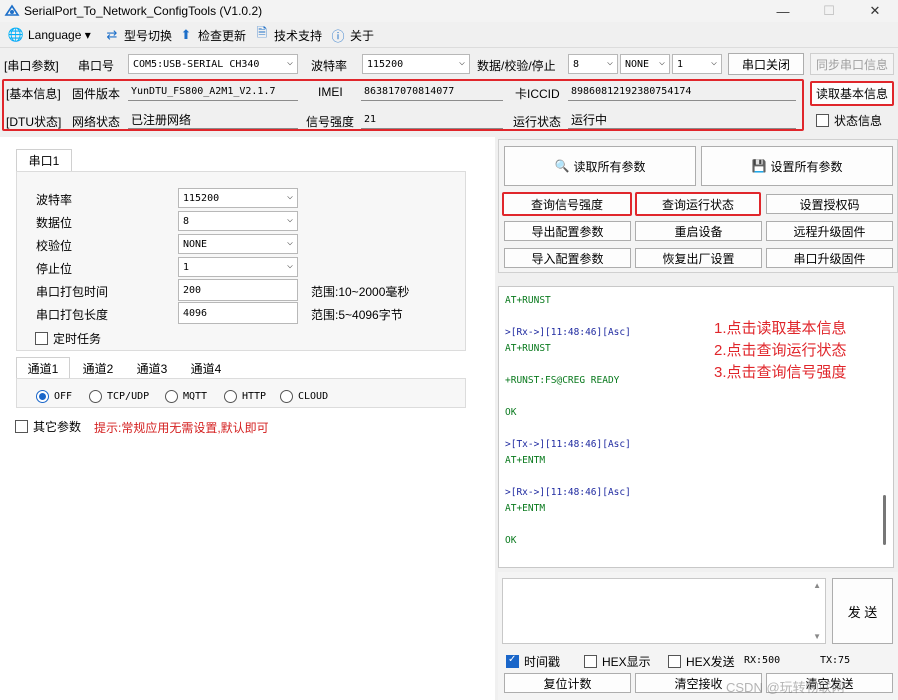 This screenshot has width=898, height=700. I want to click on baud-select: 115200 ⌵, so click(416, 64).